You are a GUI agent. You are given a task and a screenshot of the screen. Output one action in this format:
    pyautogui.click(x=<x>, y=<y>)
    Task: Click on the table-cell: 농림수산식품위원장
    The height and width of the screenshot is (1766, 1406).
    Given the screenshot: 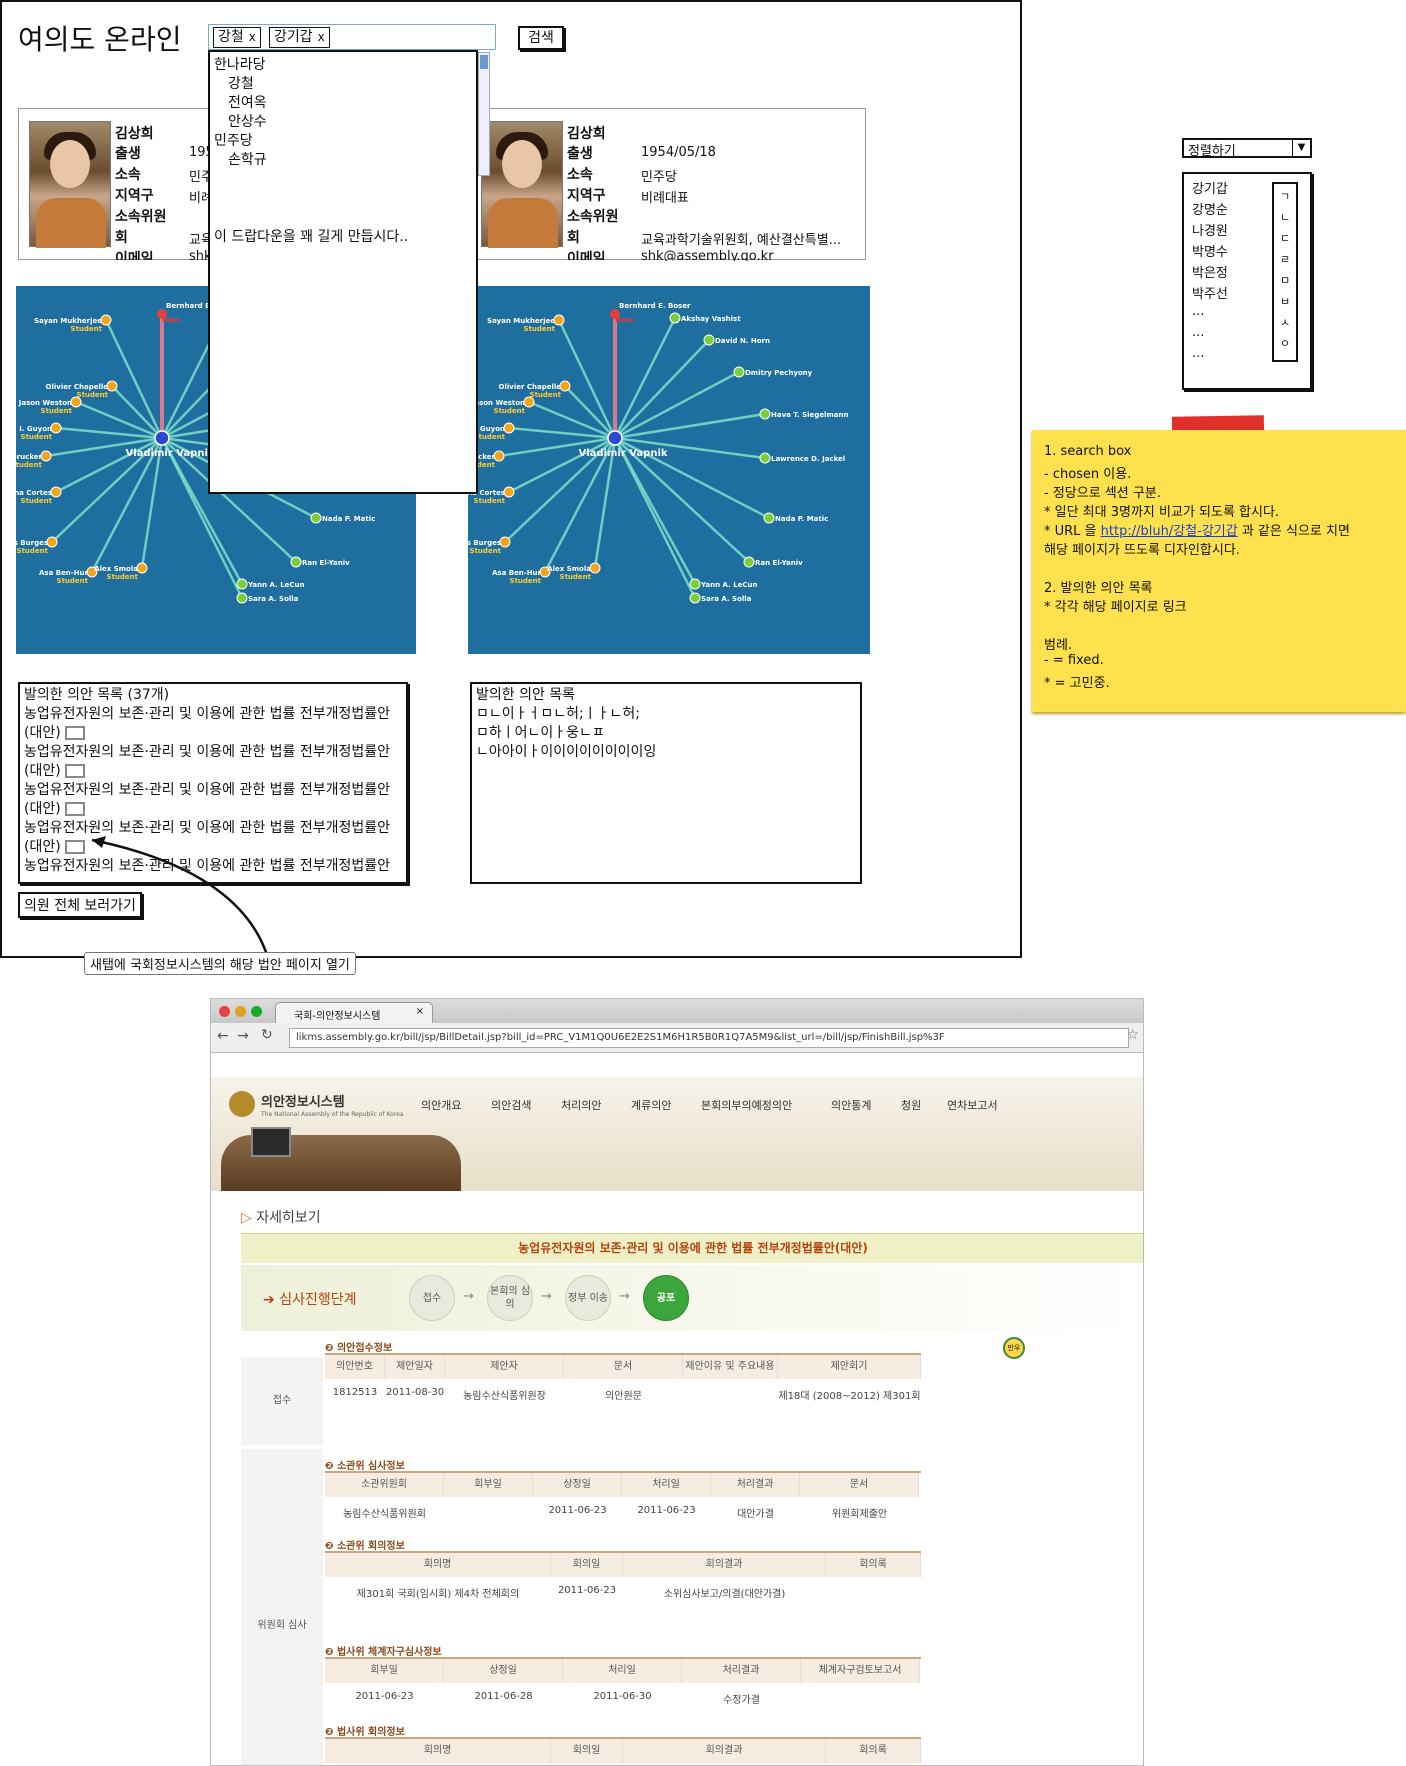 What is the action you would take?
    pyautogui.click(x=504, y=1394)
    